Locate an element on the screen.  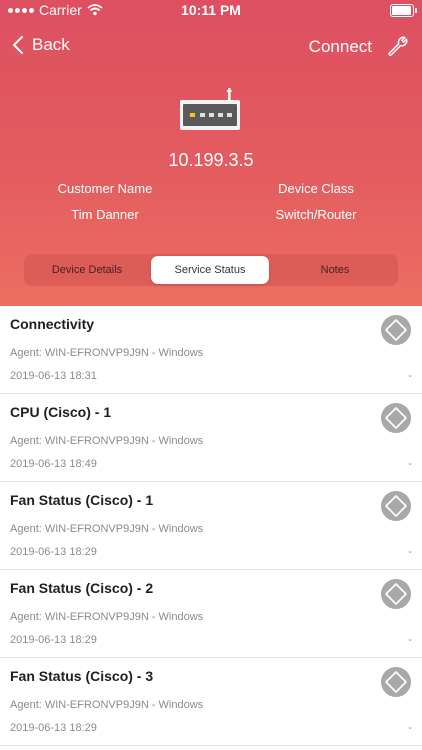
segmented-control: Device Details Service Status Notes is located at coordinates (211, 270).